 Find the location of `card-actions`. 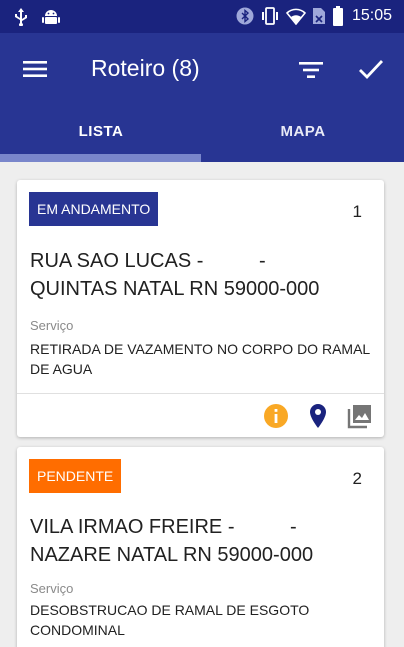

card-actions is located at coordinates (200, 415).